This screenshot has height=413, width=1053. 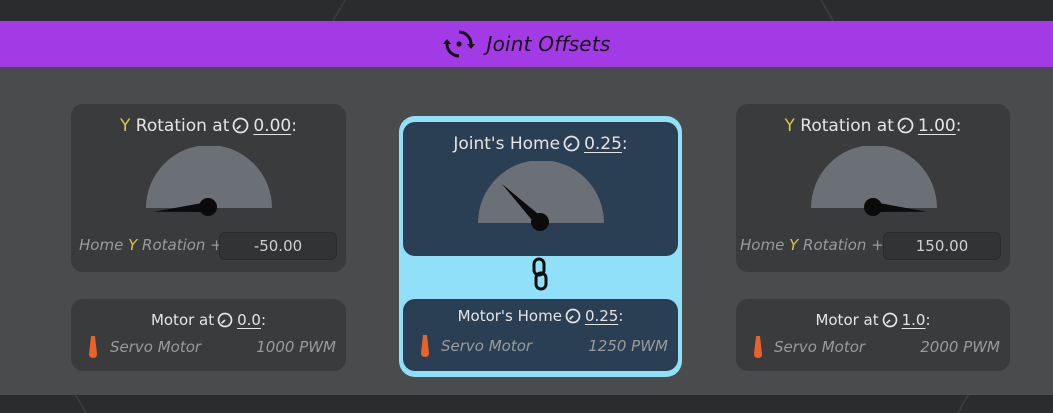 What do you see at coordinates (601, 316) in the screenshot?
I see `motor-home-value: 0.25` at bounding box center [601, 316].